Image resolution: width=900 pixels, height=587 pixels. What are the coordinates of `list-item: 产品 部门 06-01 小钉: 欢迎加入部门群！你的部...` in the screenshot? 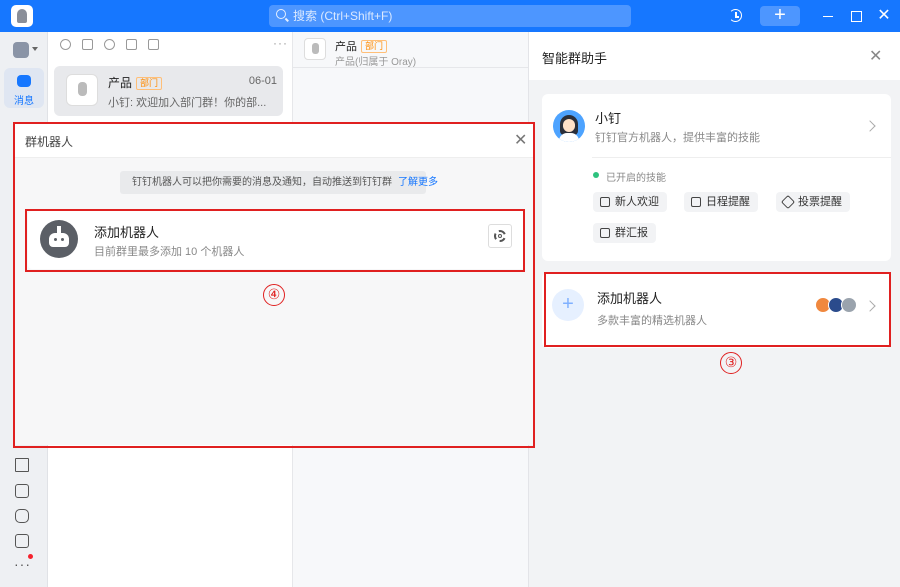 It's located at (168, 91).